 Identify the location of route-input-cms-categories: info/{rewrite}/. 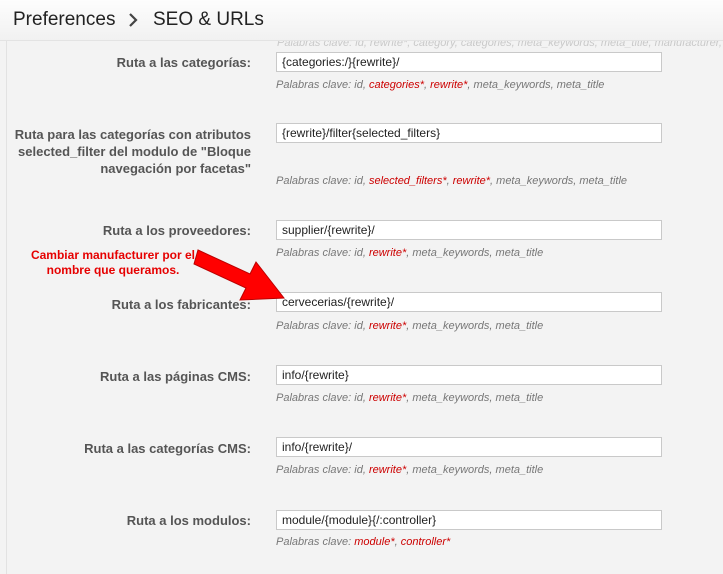
(469, 447).